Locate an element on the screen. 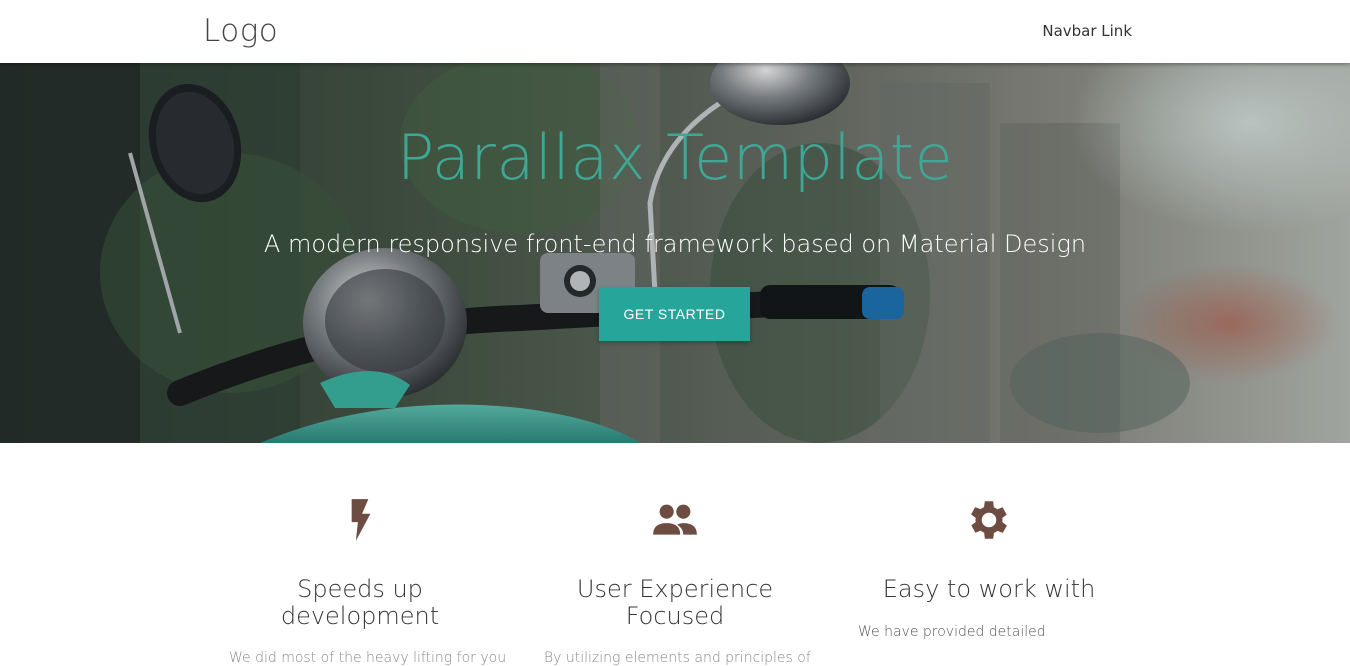 Image resolution: width=1350 pixels, height=666 pixels. feature-title: User Experience Focused is located at coordinates (675, 602).